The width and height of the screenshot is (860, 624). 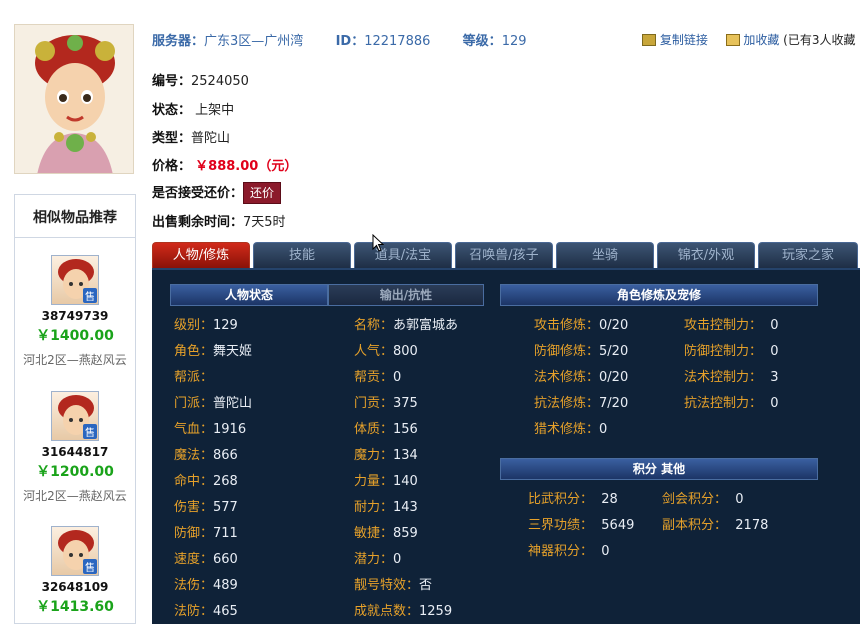 What do you see at coordinates (732, 40) in the screenshot?
I see `favorite-icon` at bounding box center [732, 40].